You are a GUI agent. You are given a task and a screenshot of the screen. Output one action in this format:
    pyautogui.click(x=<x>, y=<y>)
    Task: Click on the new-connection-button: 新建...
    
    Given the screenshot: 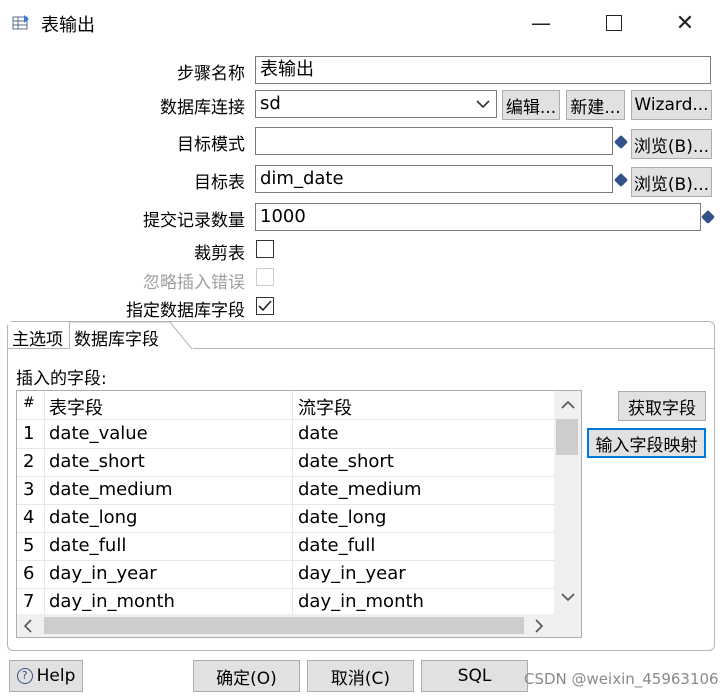 What is the action you would take?
    pyautogui.click(x=595, y=105)
    